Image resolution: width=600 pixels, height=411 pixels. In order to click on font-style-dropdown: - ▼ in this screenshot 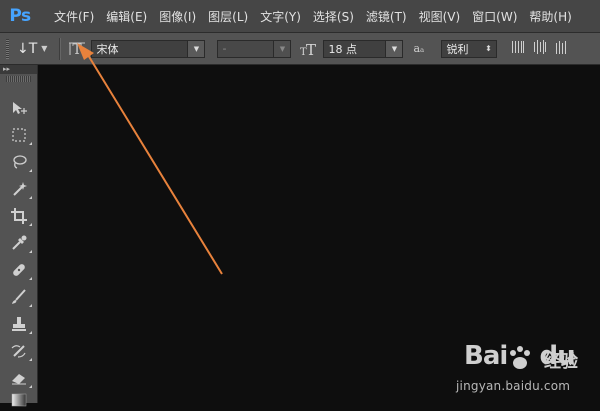, I will do `click(254, 48)`.